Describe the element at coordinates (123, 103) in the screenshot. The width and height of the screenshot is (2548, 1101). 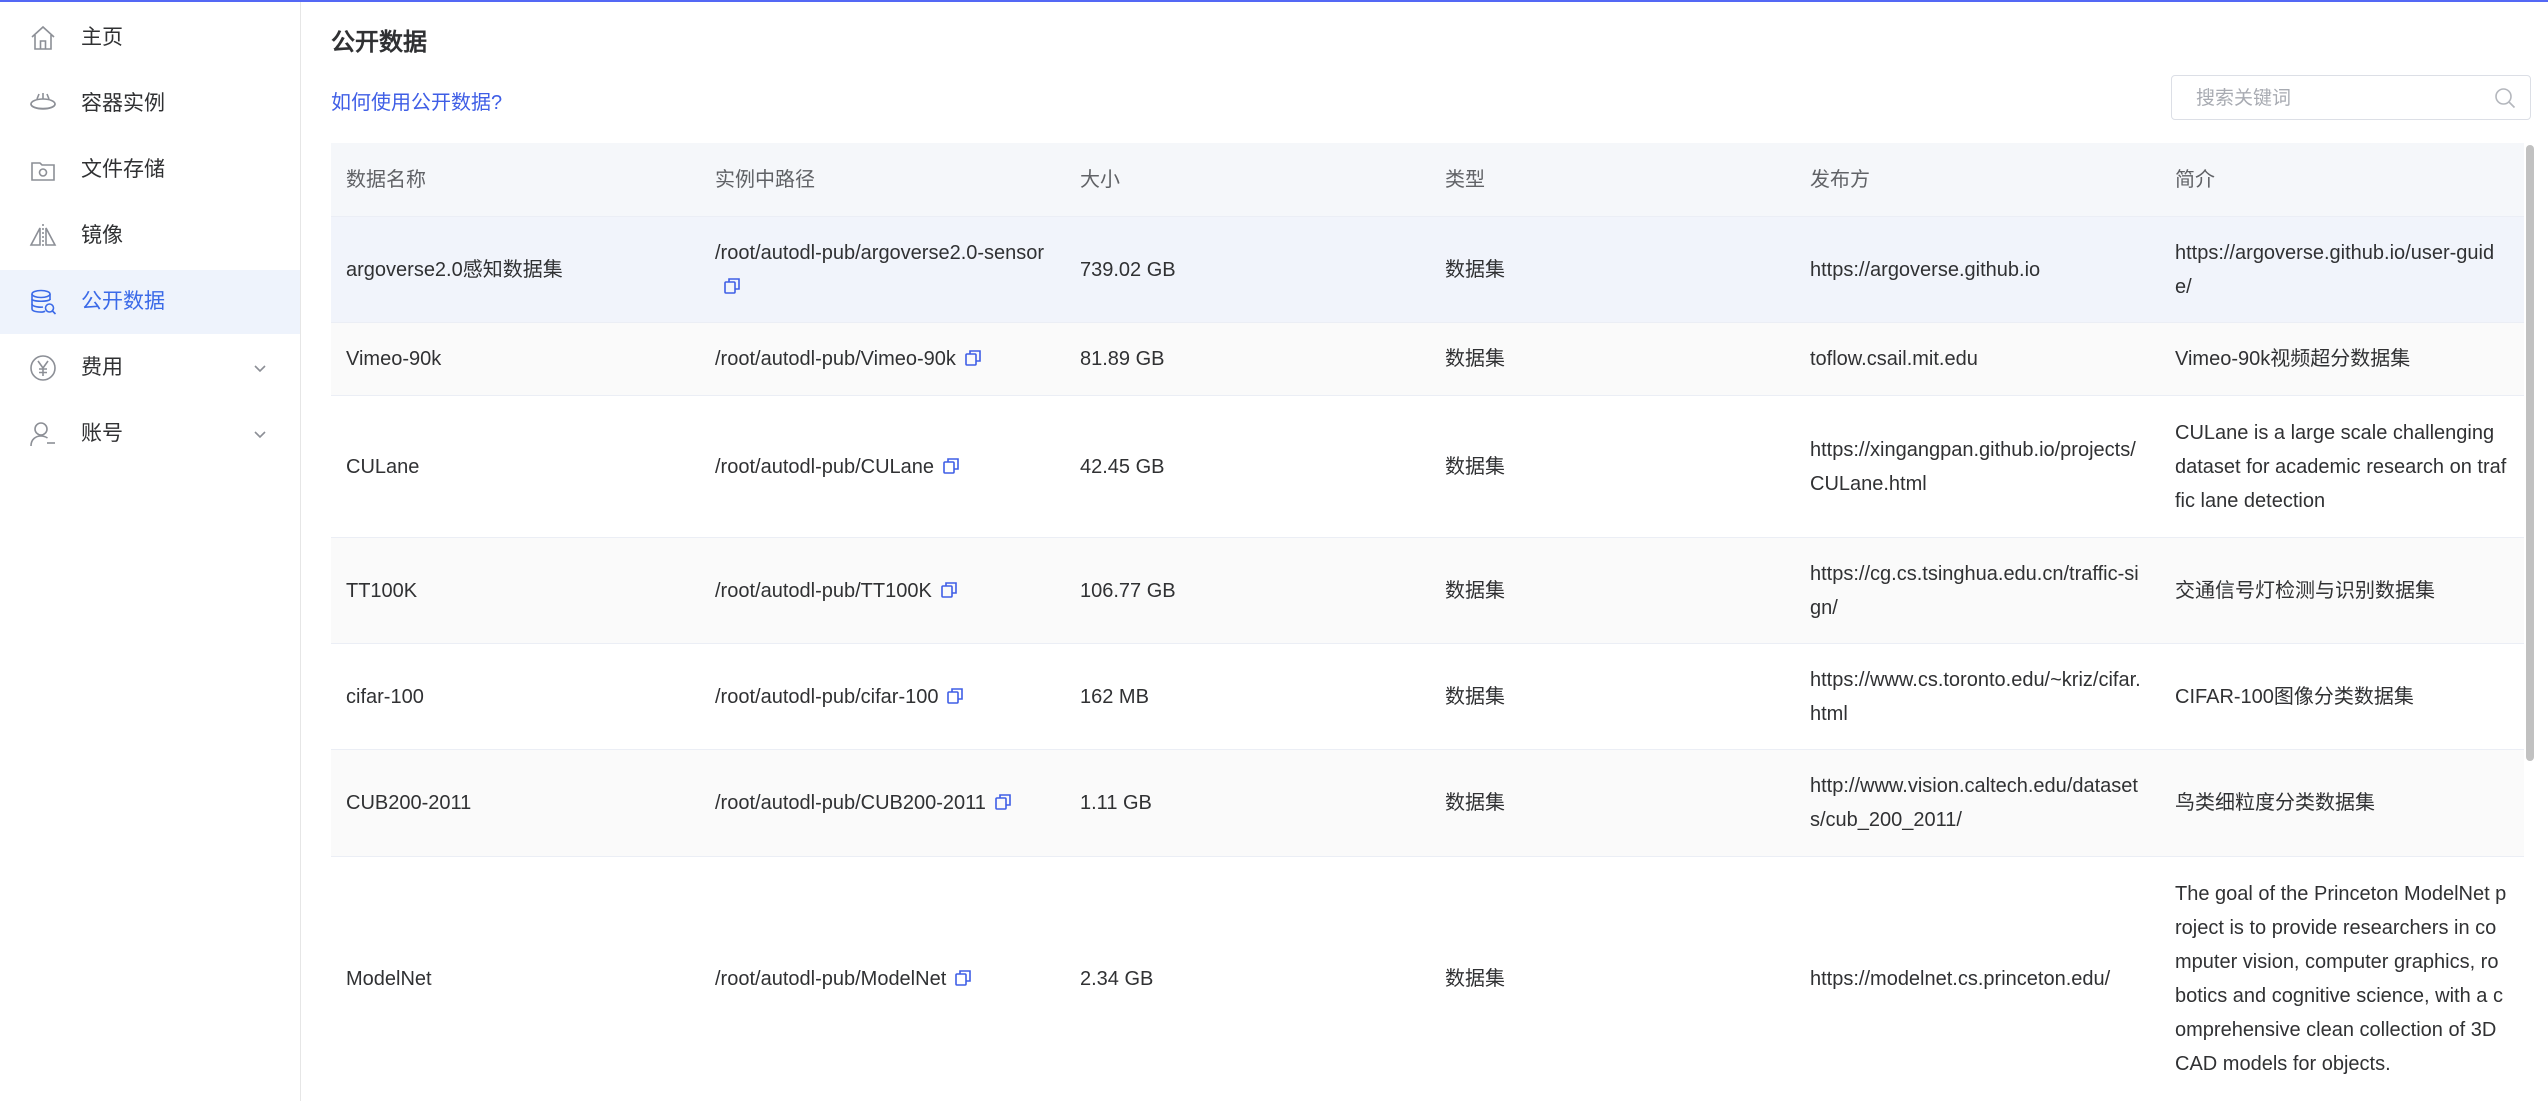
I see `sidebar-item-label: 容器实例` at that location.